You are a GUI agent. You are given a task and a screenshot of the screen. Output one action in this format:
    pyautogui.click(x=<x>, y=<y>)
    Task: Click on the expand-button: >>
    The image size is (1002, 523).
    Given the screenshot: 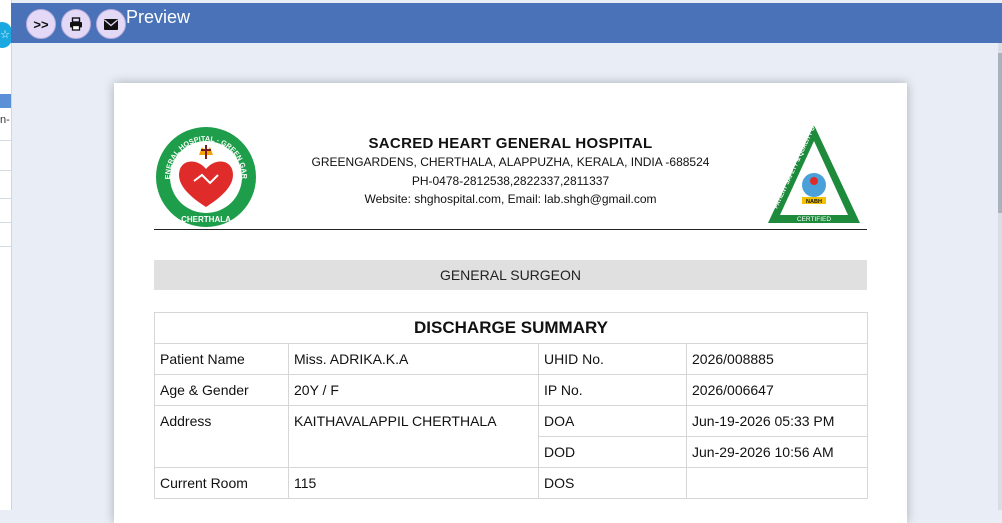 What is the action you would take?
    pyautogui.click(x=41, y=24)
    